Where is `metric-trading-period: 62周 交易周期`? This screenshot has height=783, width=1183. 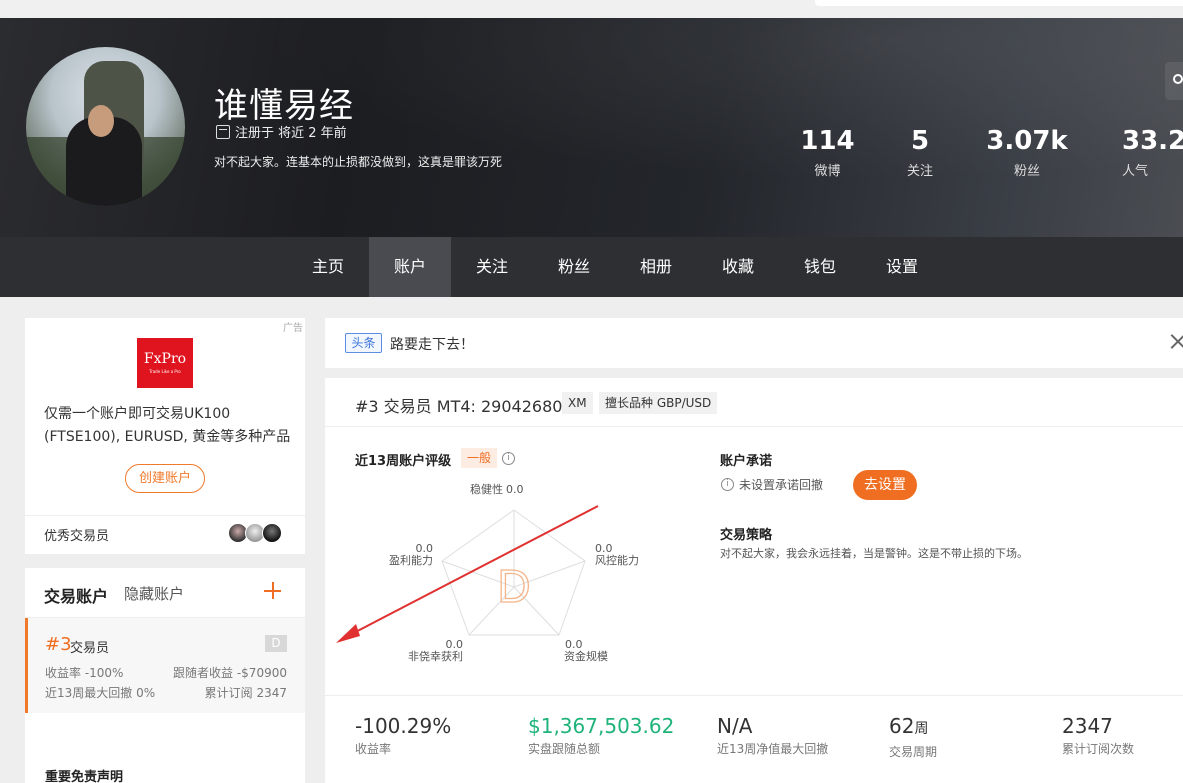
metric-trading-period: 62周 交易周期 is located at coordinates (913, 737).